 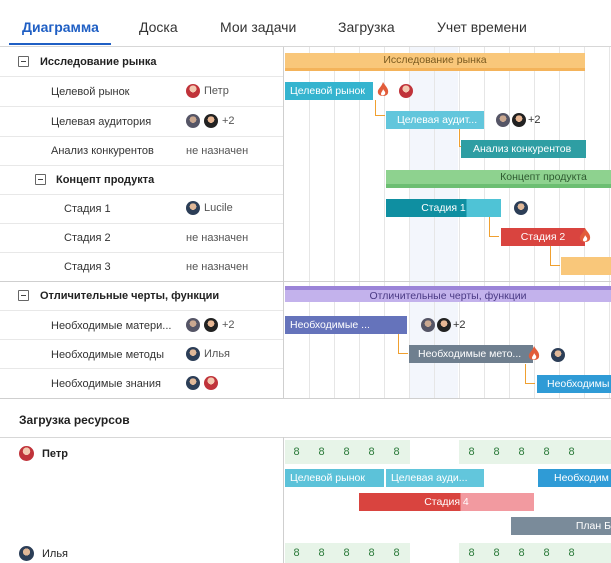 What do you see at coordinates (87, 267) in the screenshot?
I see `task-label: Стадия 3` at bounding box center [87, 267].